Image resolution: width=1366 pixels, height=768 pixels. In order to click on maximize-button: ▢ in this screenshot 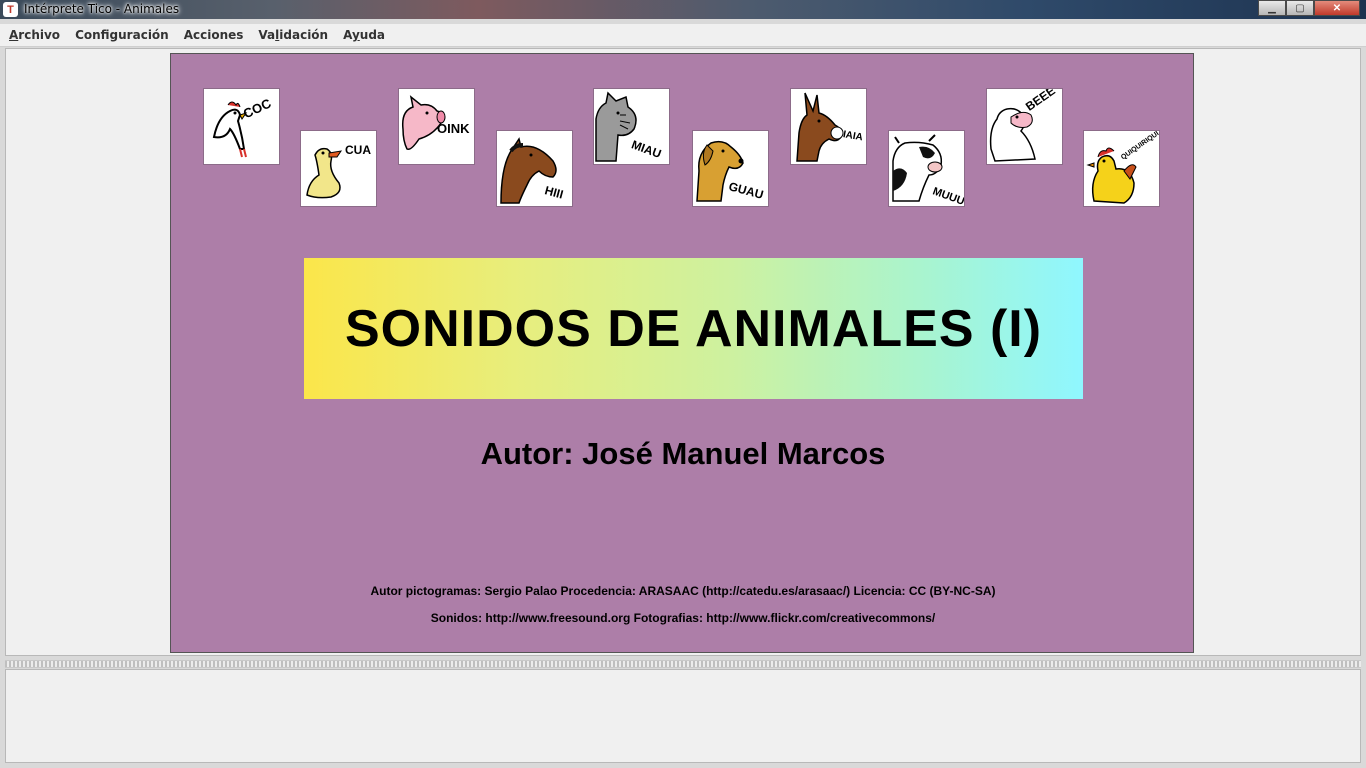, I will do `click(1300, 8)`.